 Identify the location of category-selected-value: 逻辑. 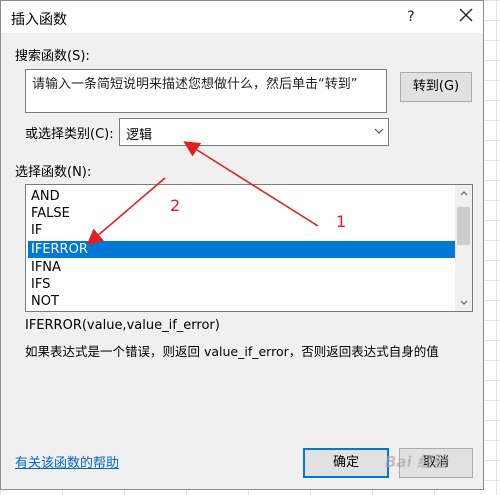
(139, 135).